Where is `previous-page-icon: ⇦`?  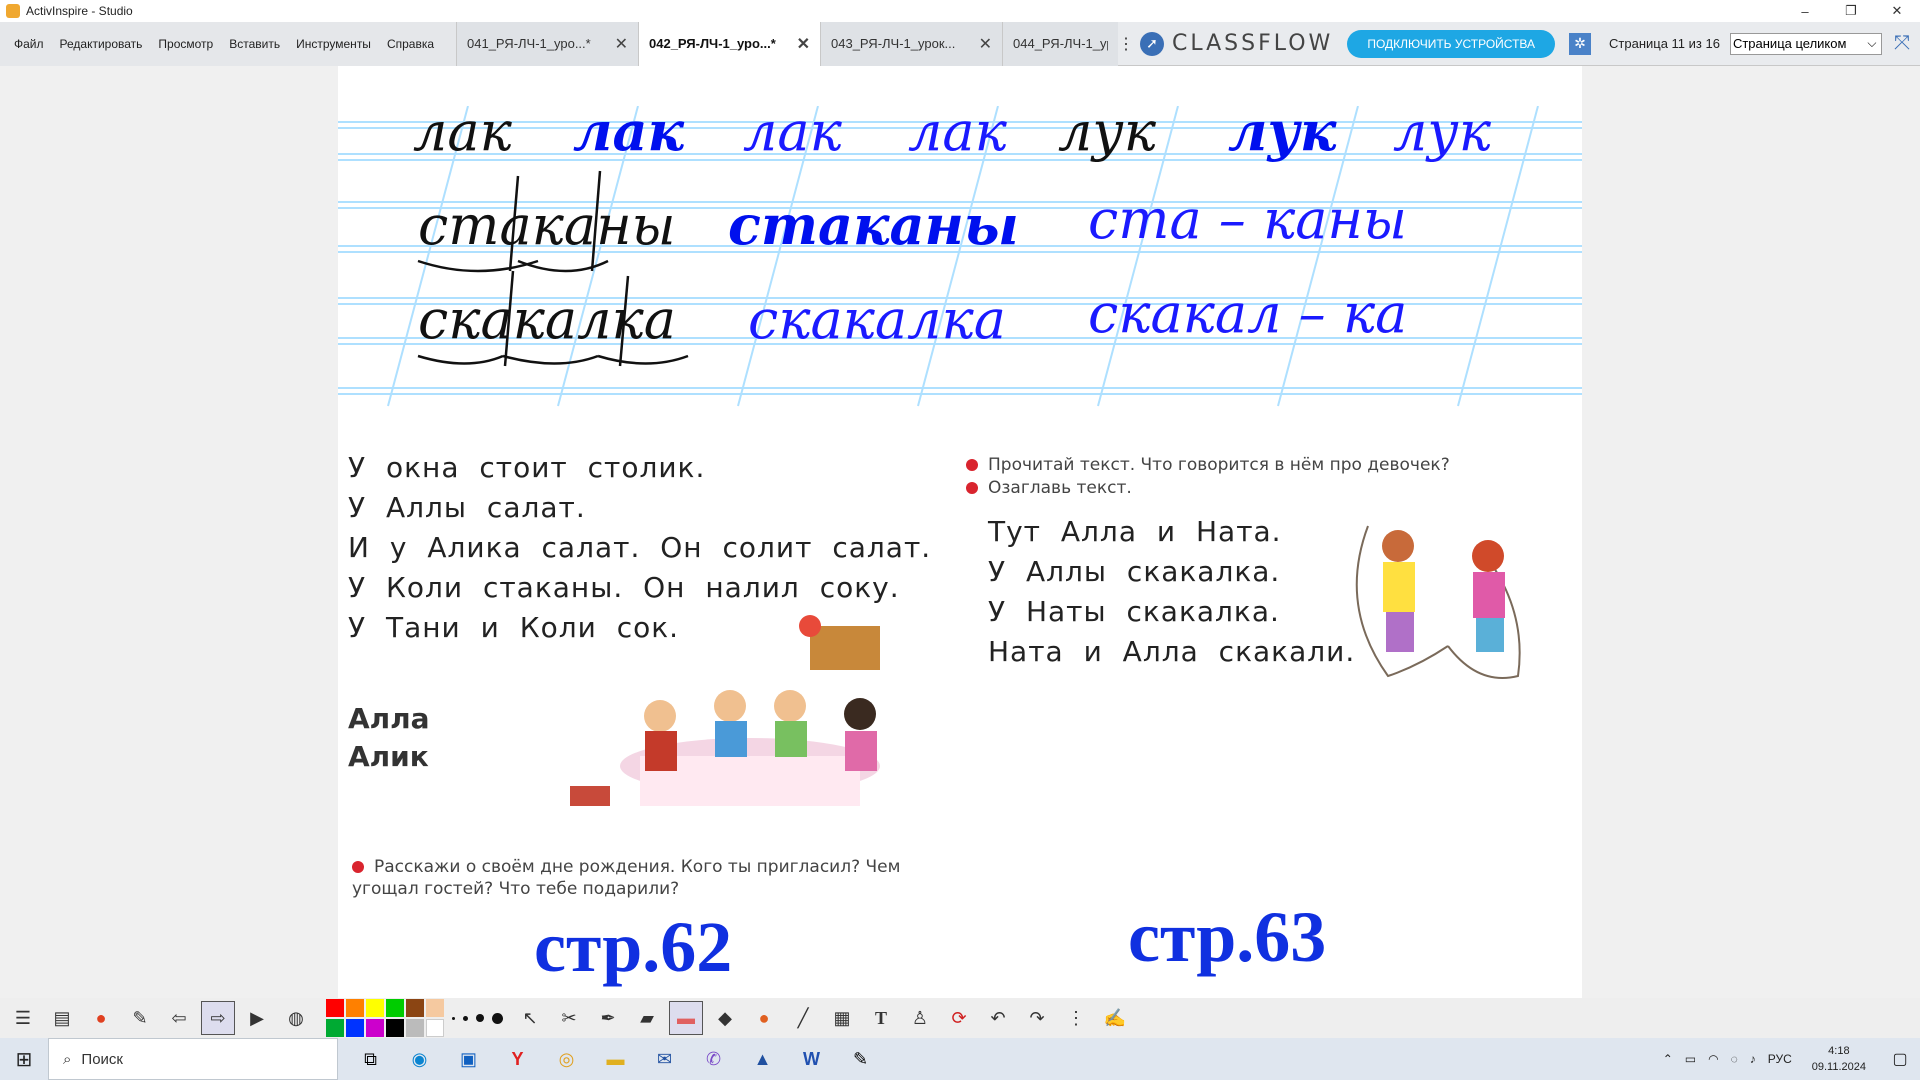 previous-page-icon: ⇦ is located at coordinates (179, 1018).